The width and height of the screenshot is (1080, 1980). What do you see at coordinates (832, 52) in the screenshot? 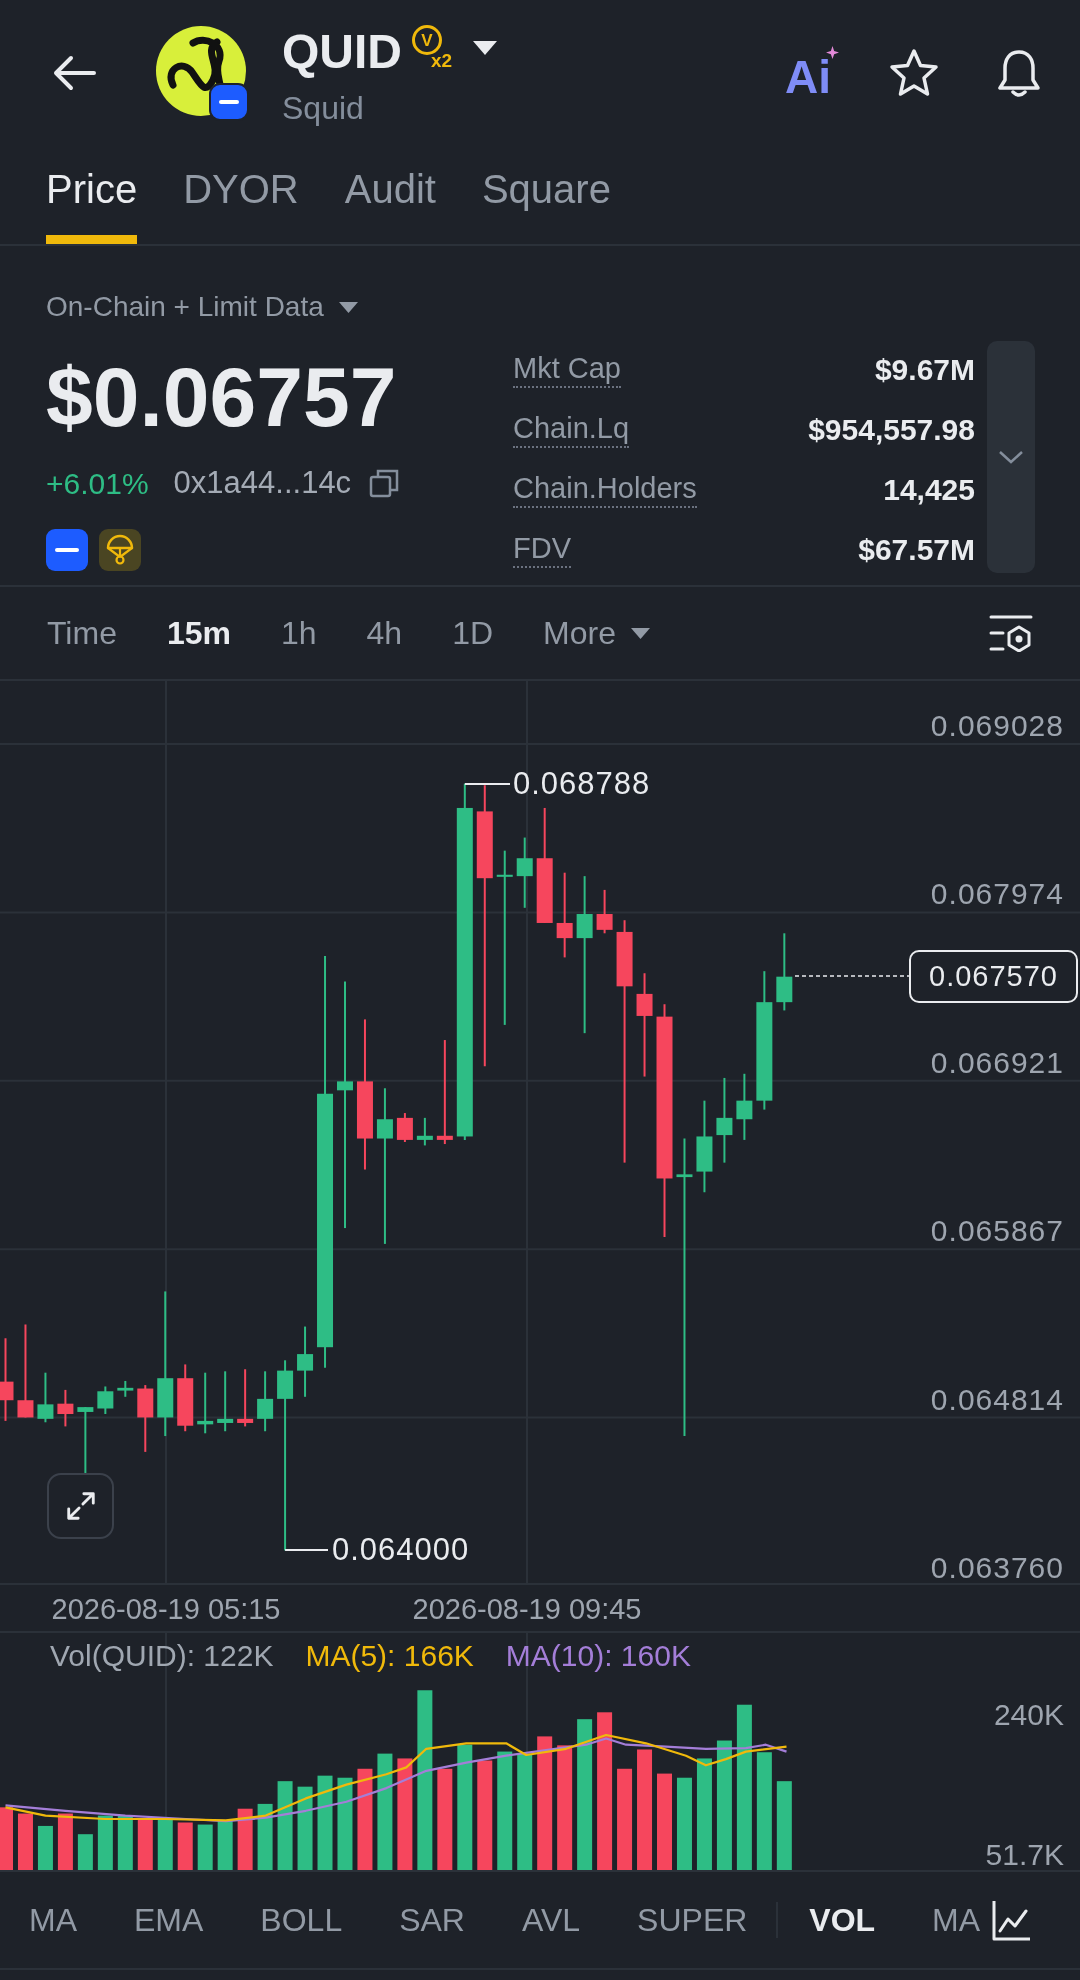
I see `sparkle-icon` at bounding box center [832, 52].